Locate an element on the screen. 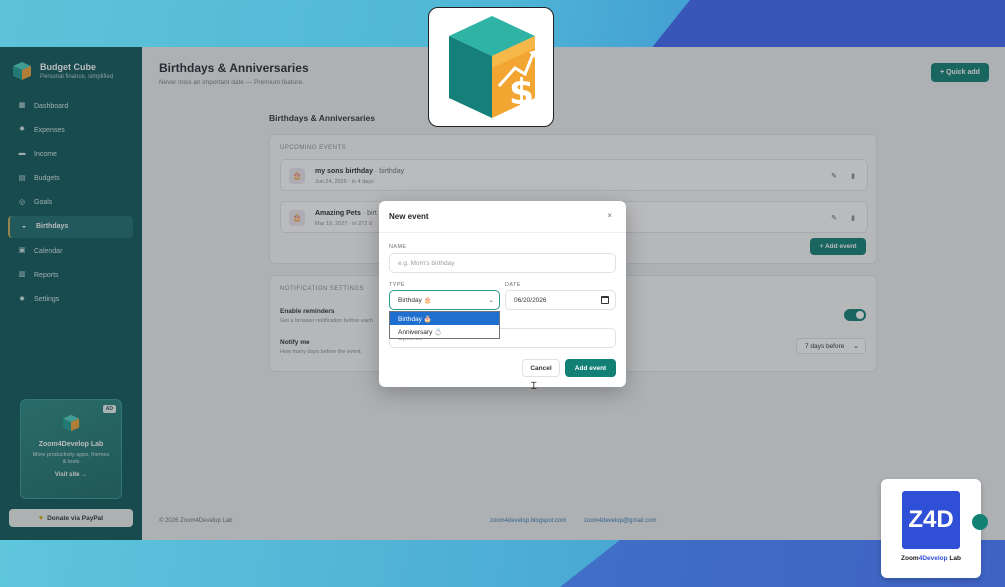  zoom4develop-logo: Z4D Zoom4Develop Lab is located at coordinates (931, 528).